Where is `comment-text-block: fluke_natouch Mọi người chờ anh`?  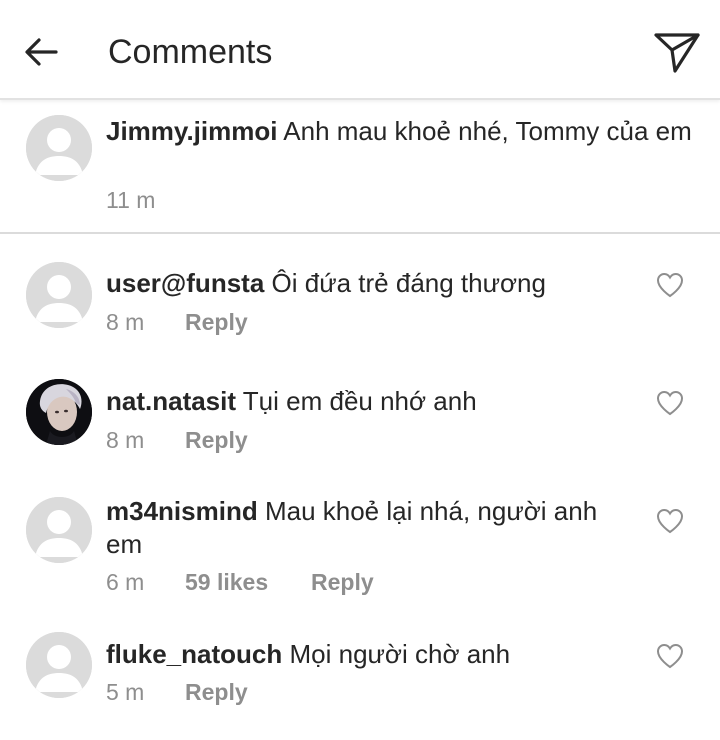 comment-text-block: fluke_natouch Mọi người chờ anh is located at coordinates (373, 654).